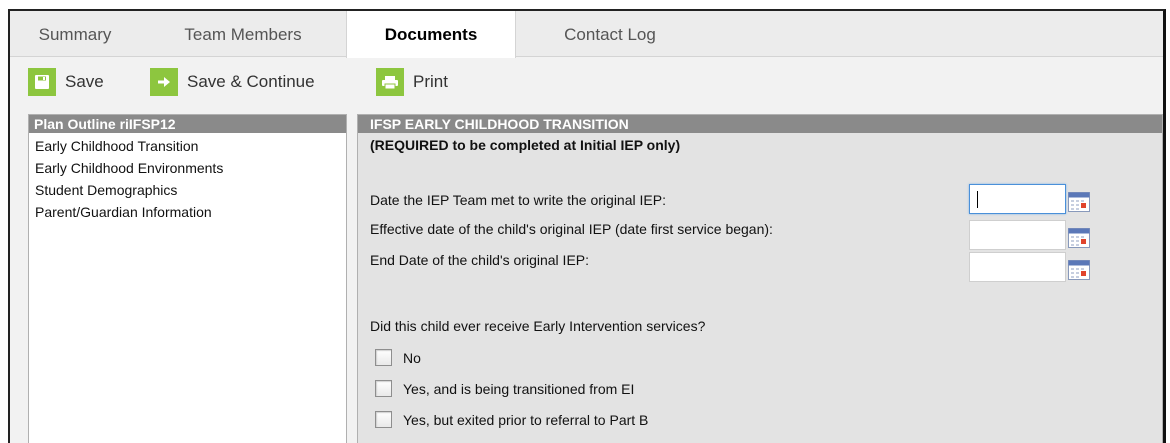  I want to click on save-button: Save, so click(66, 82).